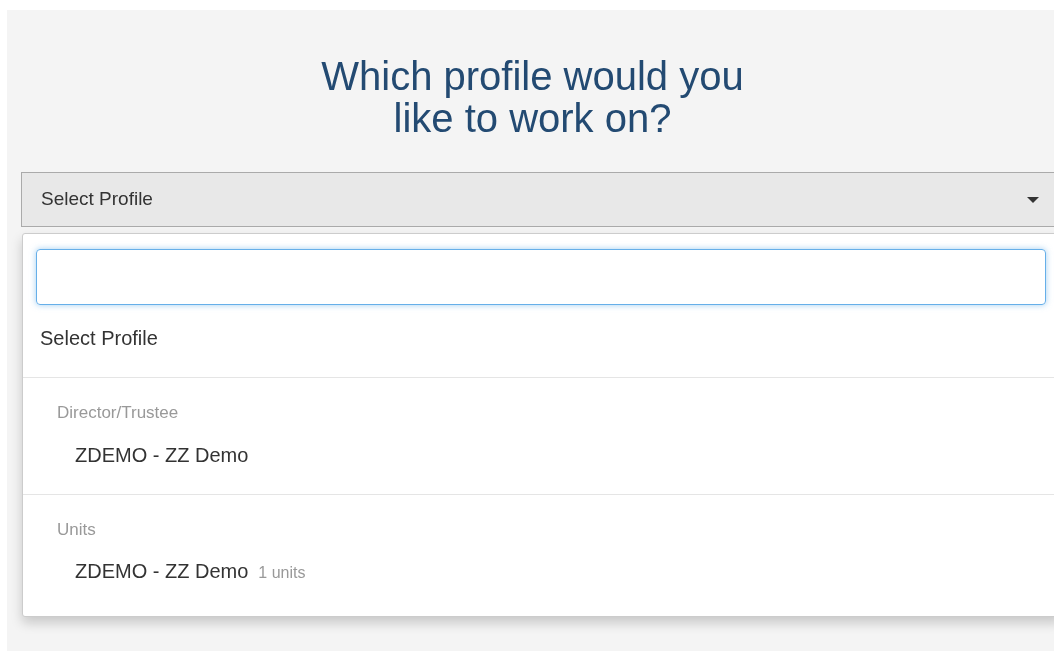 This screenshot has height=651, width=1054. Describe the element at coordinates (538, 341) in the screenshot. I see `dropdown-option: Select Profile` at that location.